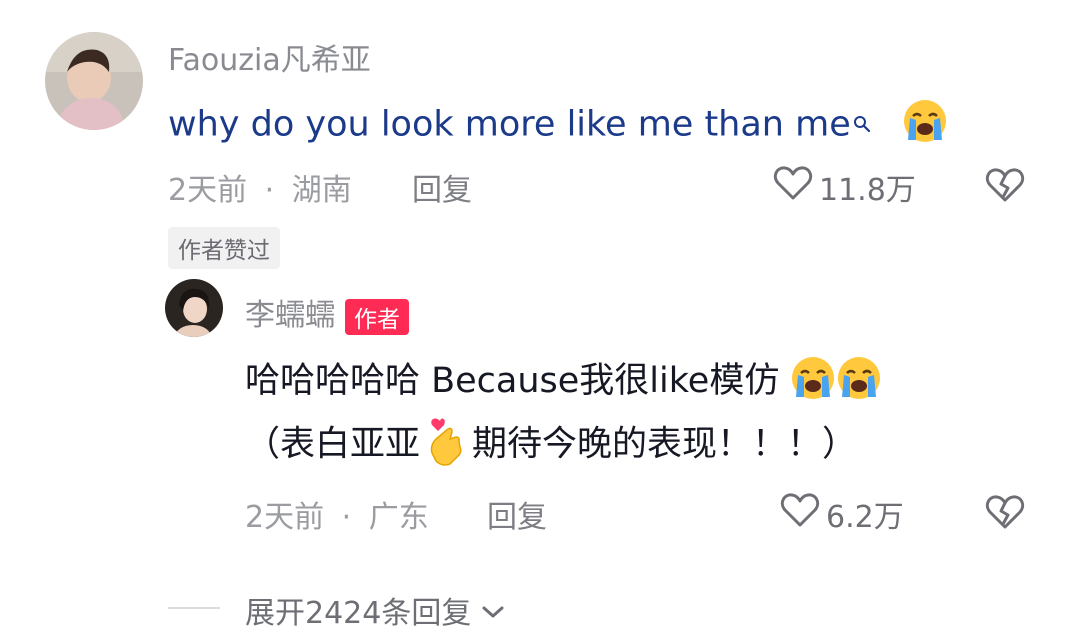 This screenshot has width=1077, height=632. Describe the element at coordinates (269, 57) in the screenshot. I see `username-faouzia: Faouzia凡希亚` at that location.